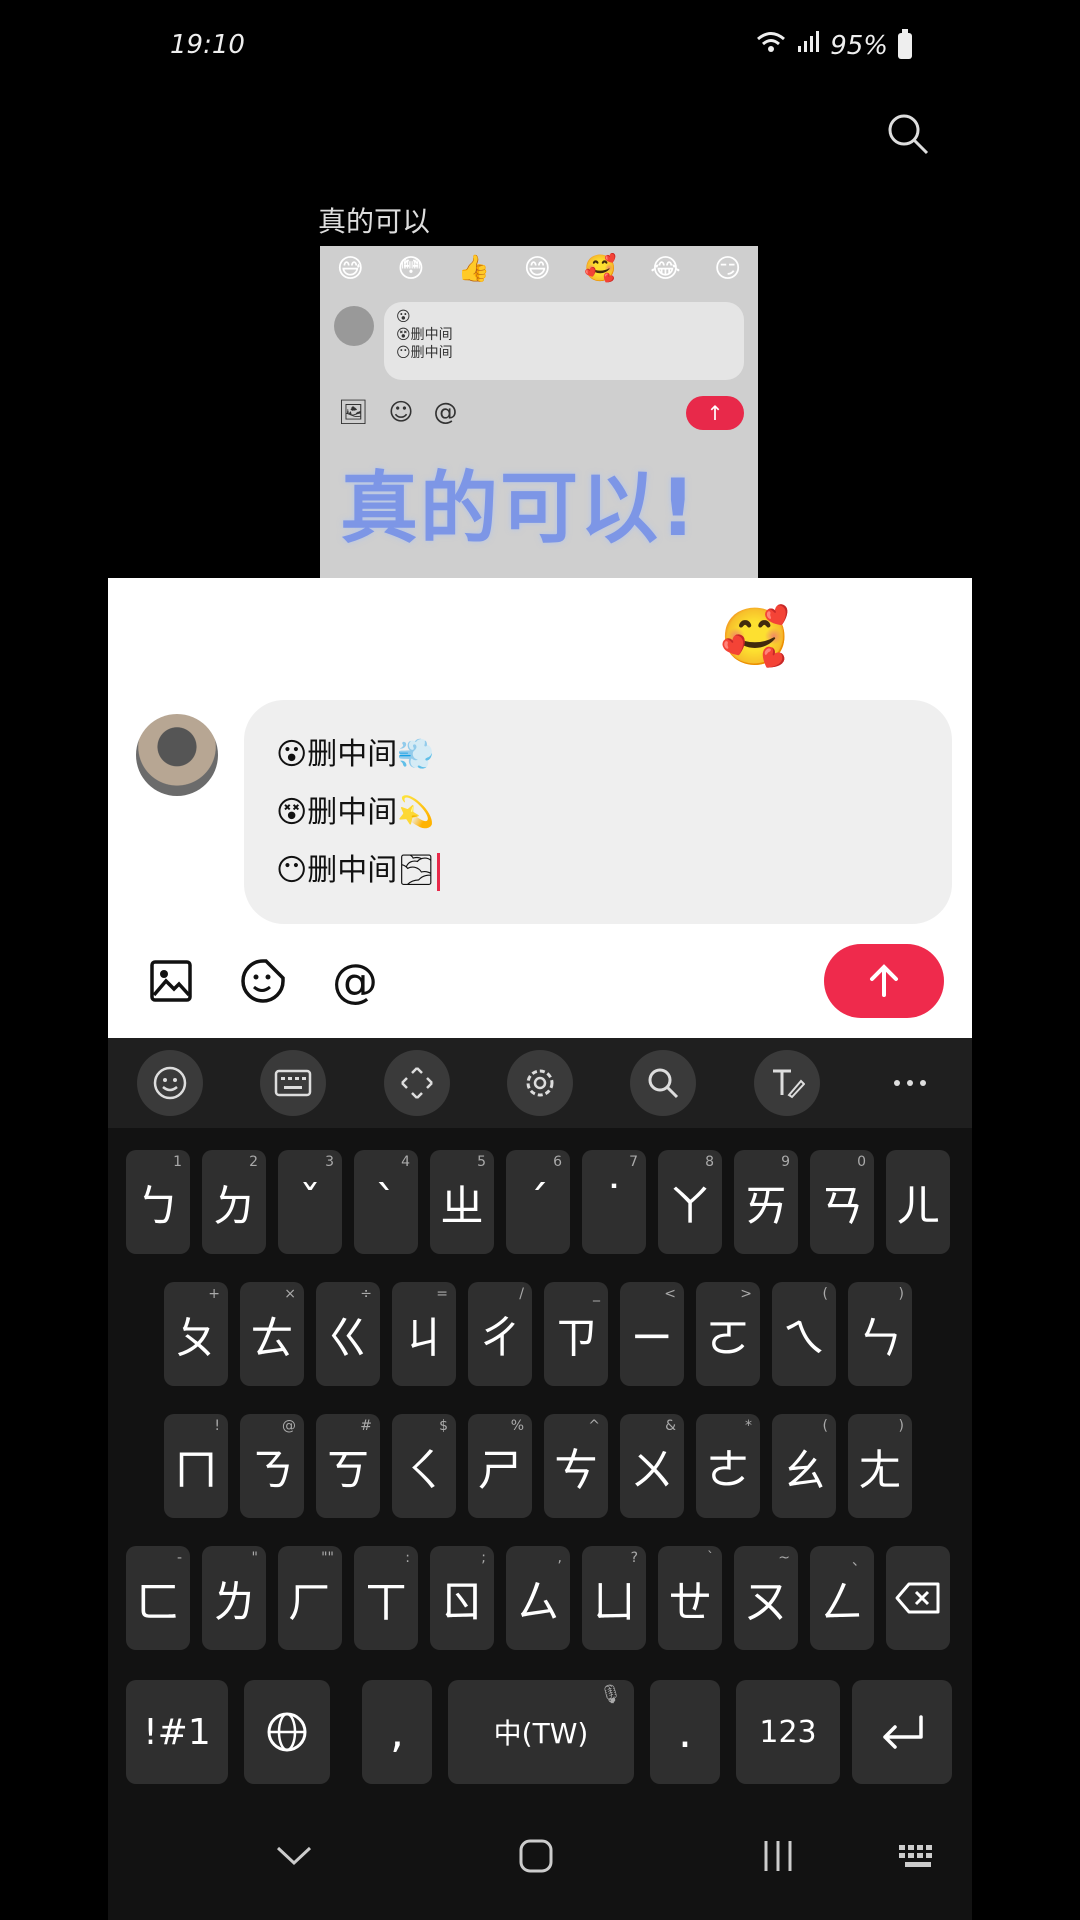 This screenshot has width=1080, height=1920. What do you see at coordinates (901, 637) in the screenshot?
I see `quick-emoji: 😳` at bounding box center [901, 637].